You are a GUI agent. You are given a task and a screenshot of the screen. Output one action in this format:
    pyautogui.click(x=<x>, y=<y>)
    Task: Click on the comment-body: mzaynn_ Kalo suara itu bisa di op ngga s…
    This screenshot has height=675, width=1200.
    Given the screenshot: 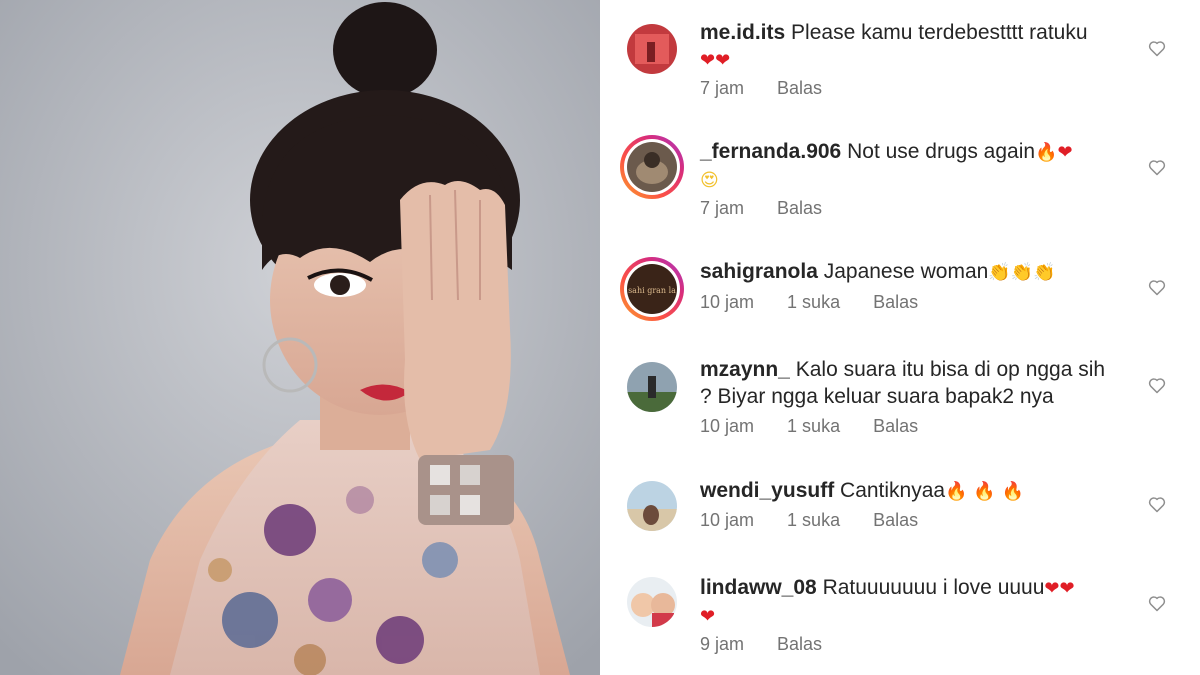 What is the action you would take?
    pyautogui.click(x=910, y=383)
    